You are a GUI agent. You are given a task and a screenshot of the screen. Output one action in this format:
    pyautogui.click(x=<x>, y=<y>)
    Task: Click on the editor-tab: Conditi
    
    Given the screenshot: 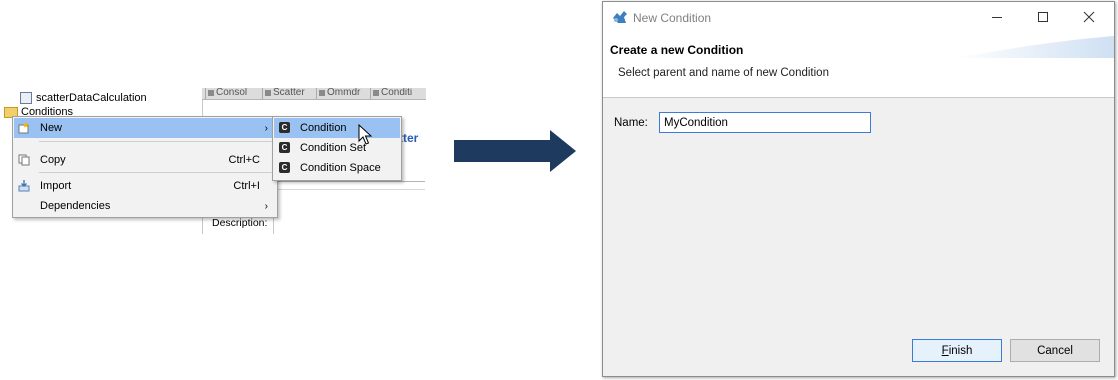 What is the action you would take?
    pyautogui.click(x=398, y=93)
    